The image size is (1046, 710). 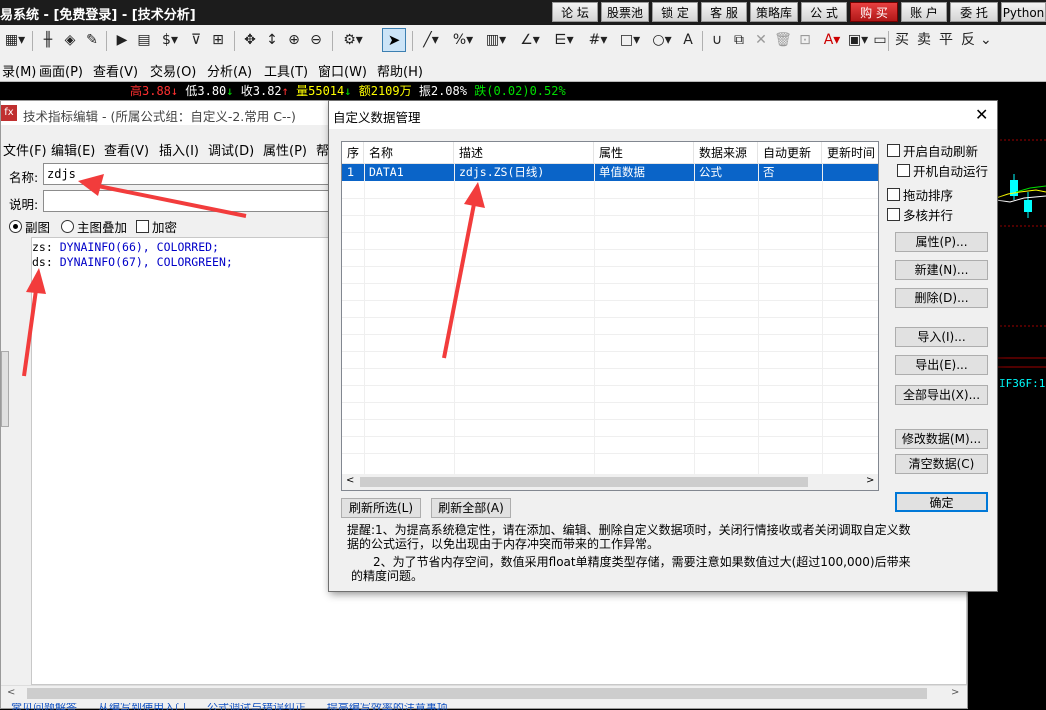 I want to click on col-header-no: 序, so click(x=353, y=153).